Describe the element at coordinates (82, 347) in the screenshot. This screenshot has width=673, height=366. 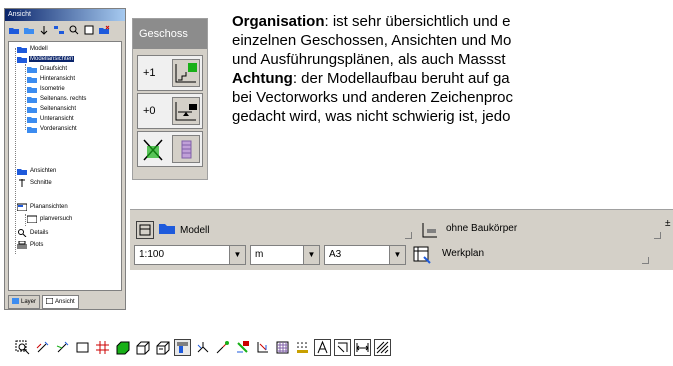
I see `rectangle-icon` at that location.